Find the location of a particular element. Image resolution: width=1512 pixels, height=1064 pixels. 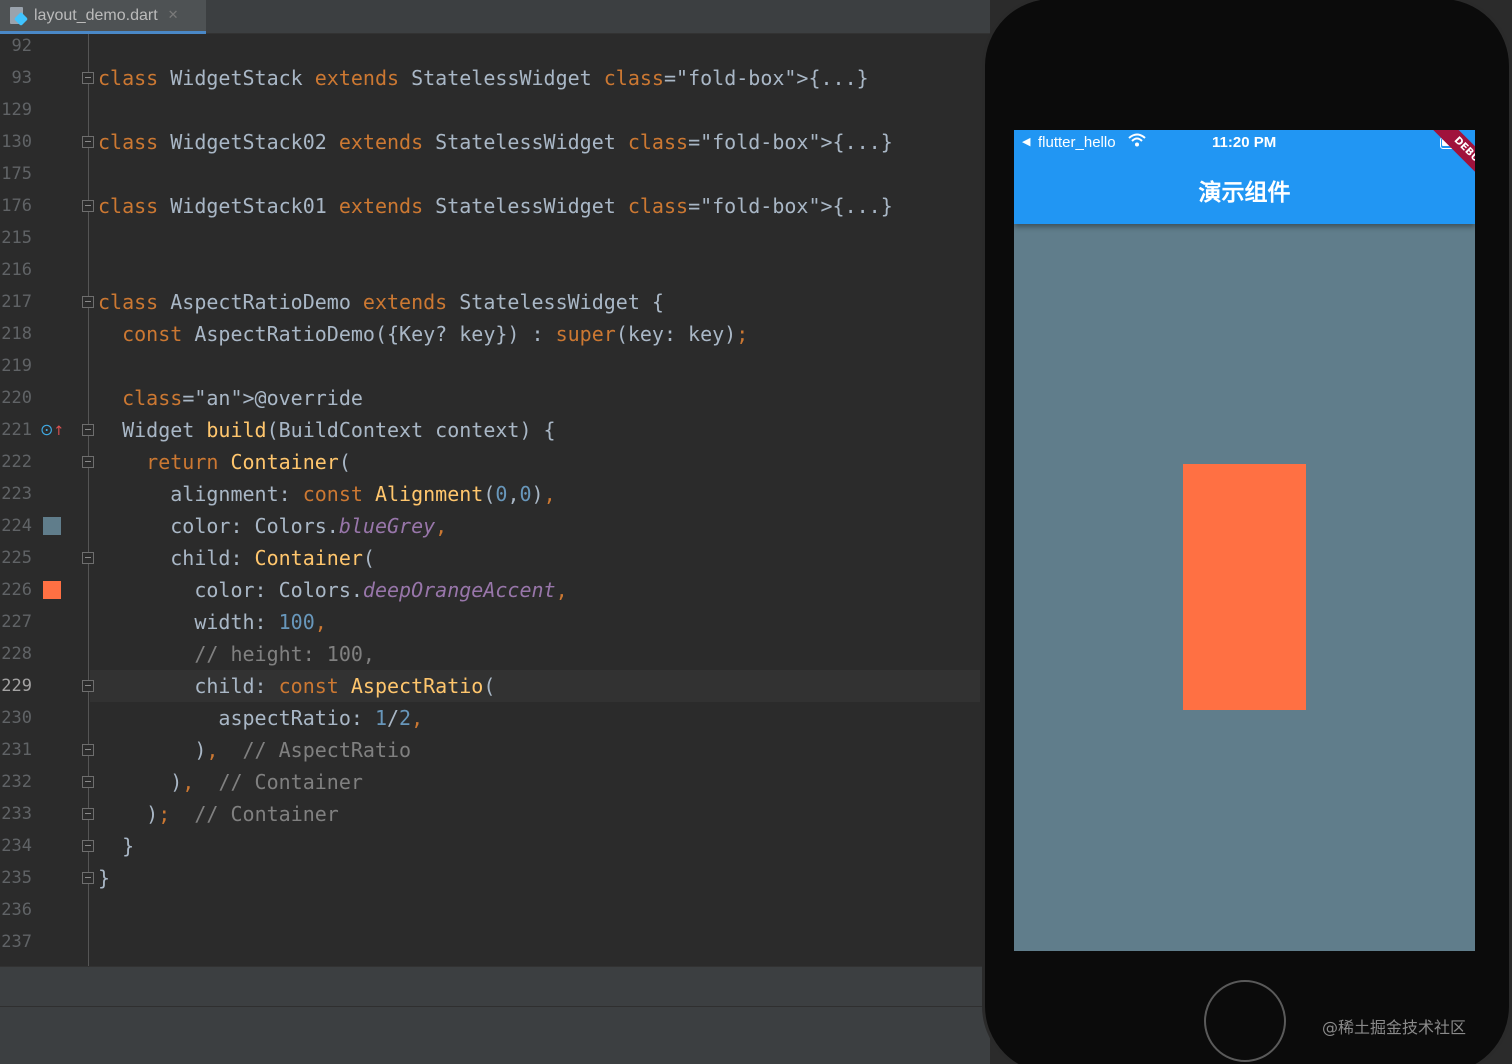

line-number: 220 is located at coordinates (16, 398).